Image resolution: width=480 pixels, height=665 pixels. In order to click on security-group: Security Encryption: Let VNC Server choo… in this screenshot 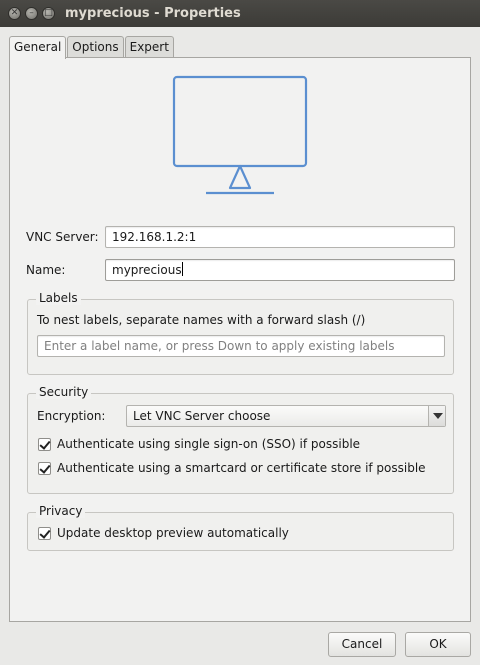, I will do `click(240, 439)`.